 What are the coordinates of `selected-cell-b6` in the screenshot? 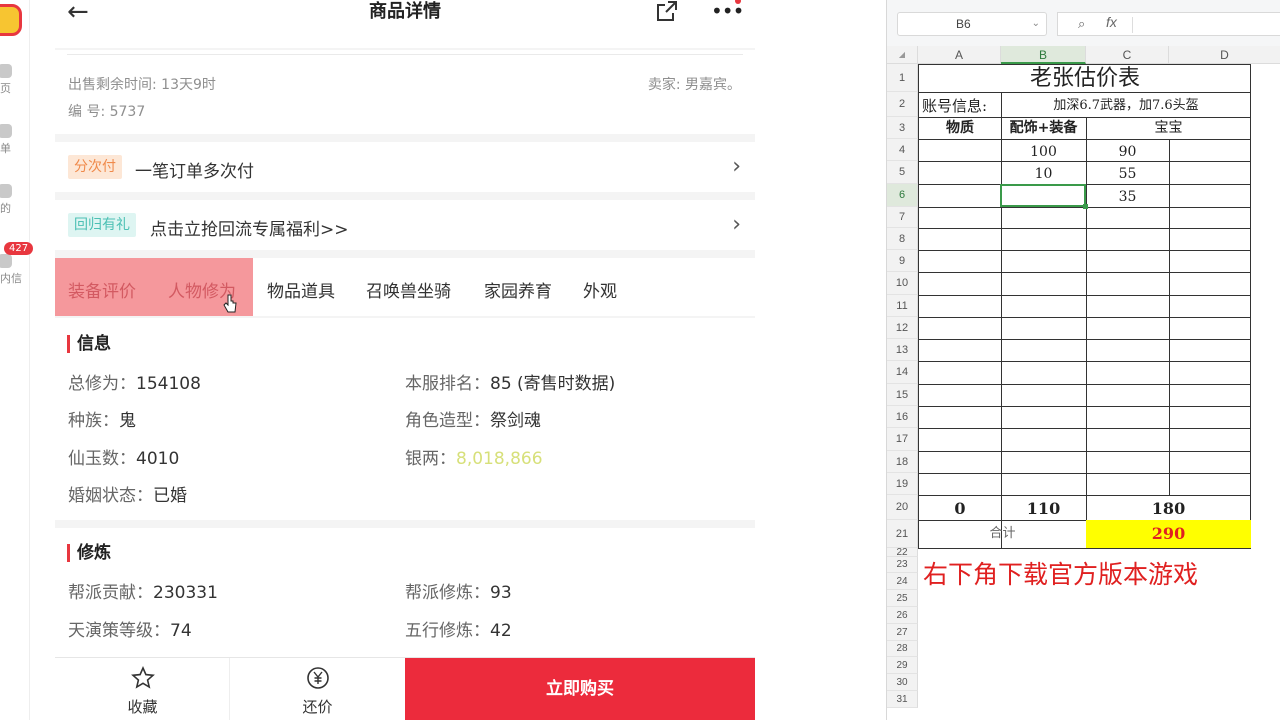 It's located at (1044, 196).